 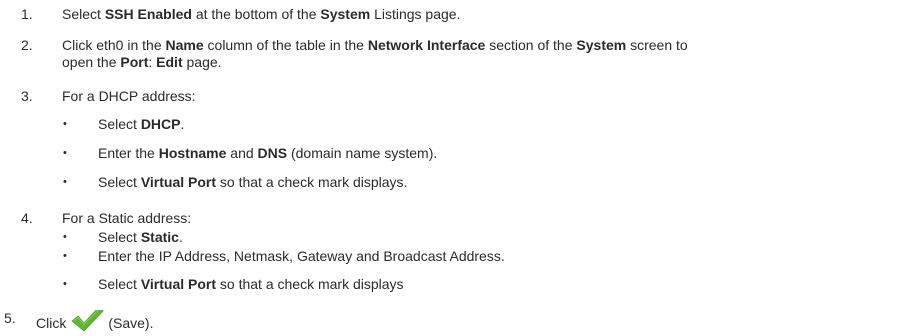 I want to click on ui-term: Hostname, so click(x=192, y=153).